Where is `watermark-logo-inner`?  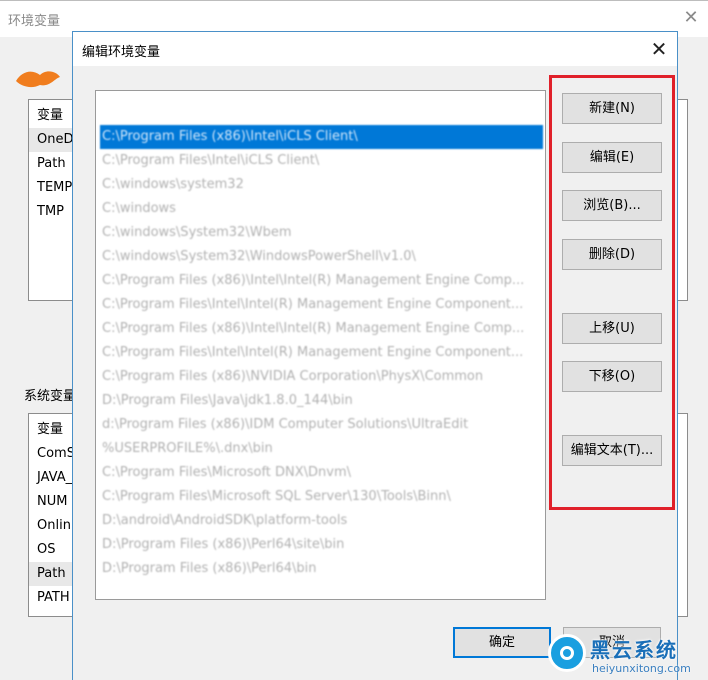
watermark-logo-inner is located at coordinates (567, 653).